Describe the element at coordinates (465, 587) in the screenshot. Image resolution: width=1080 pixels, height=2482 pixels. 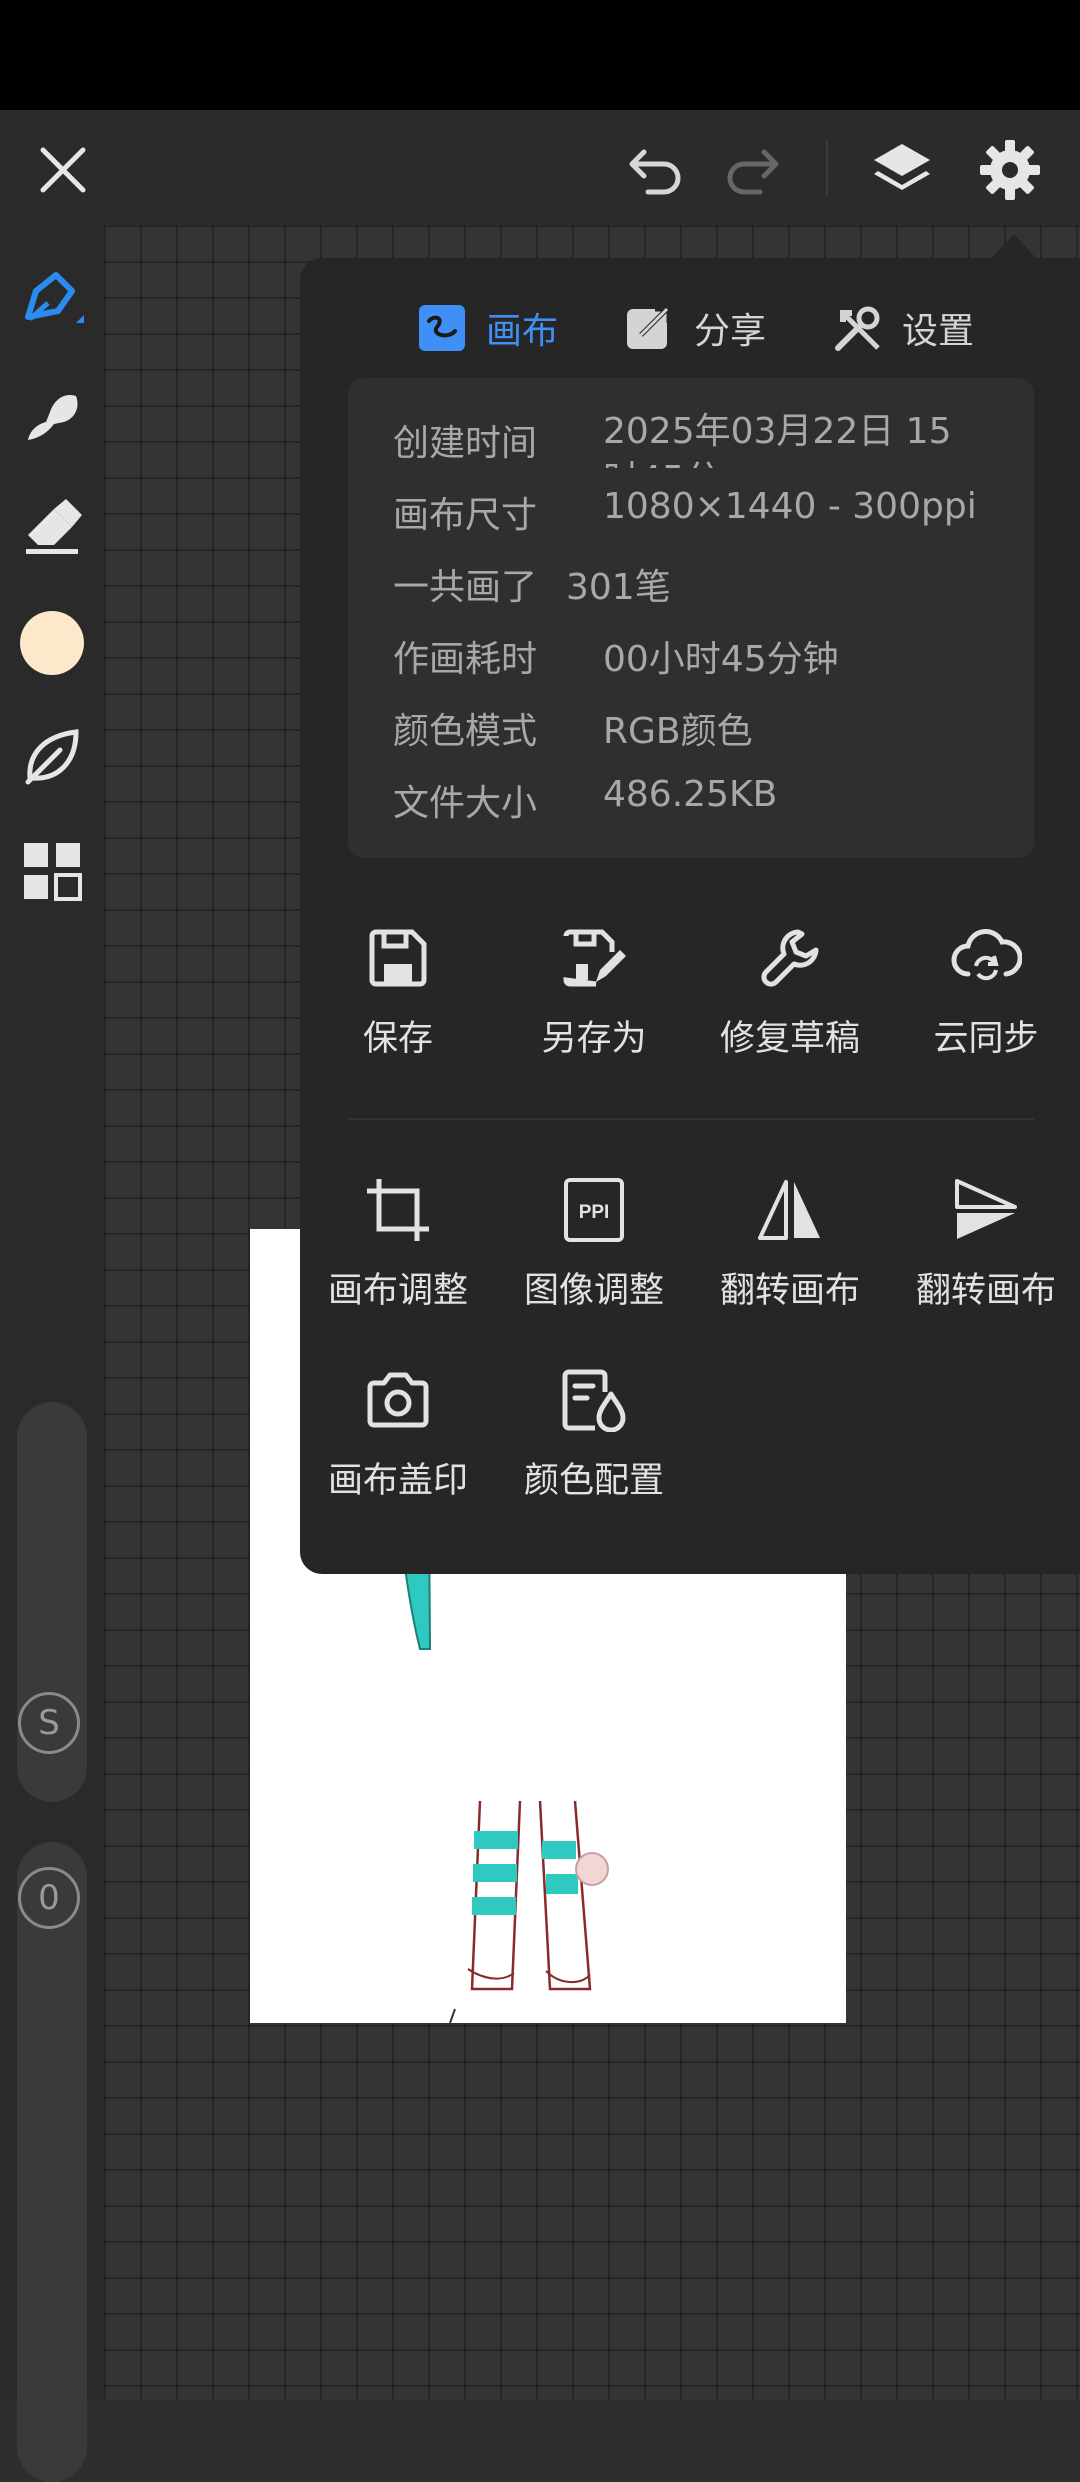
I see `strokes-label: 一共画了` at that location.